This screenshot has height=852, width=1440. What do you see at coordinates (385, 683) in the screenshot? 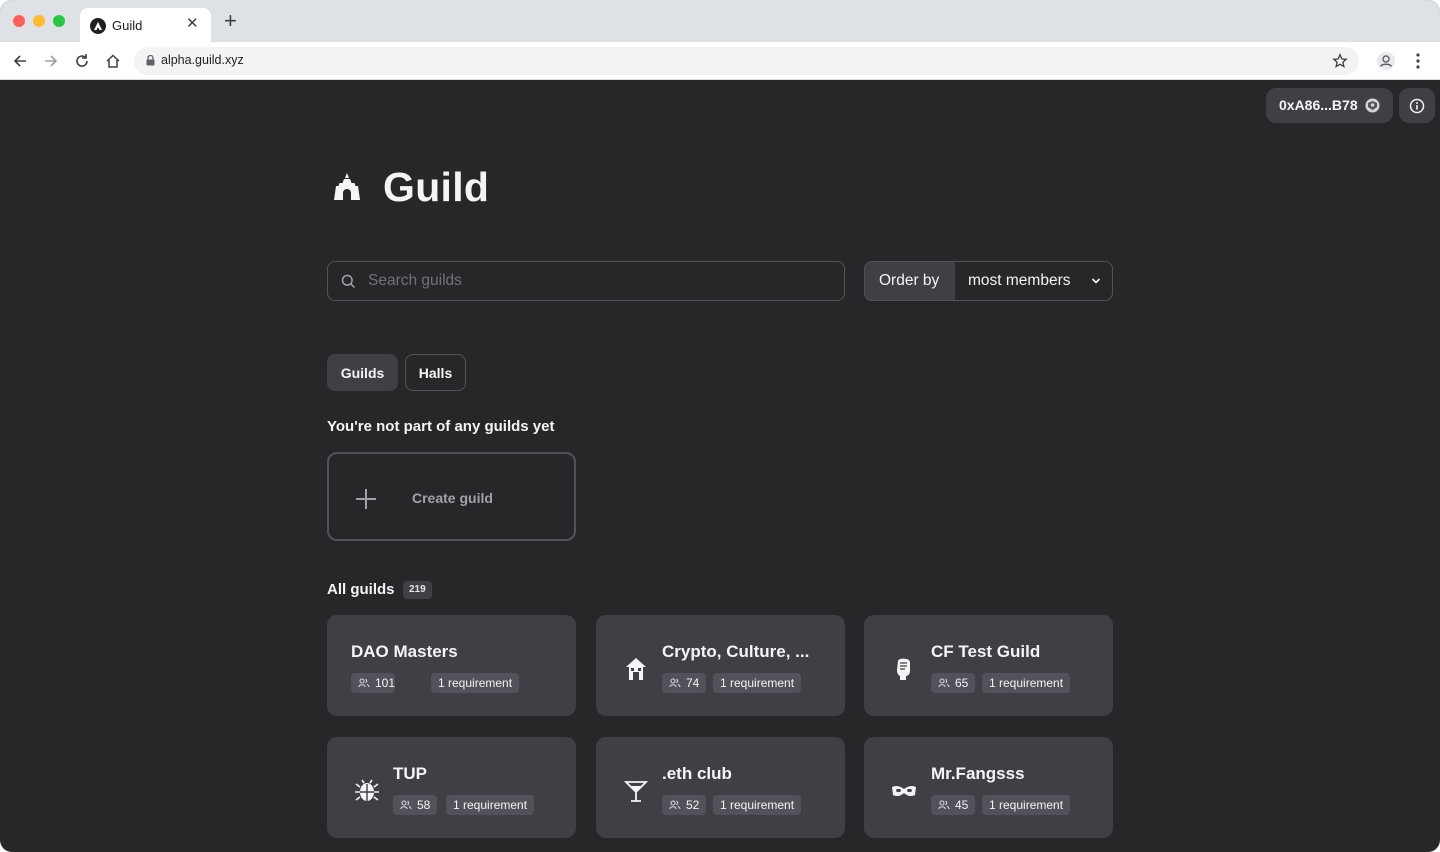
I see `member-count: 101` at bounding box center [385, 683].